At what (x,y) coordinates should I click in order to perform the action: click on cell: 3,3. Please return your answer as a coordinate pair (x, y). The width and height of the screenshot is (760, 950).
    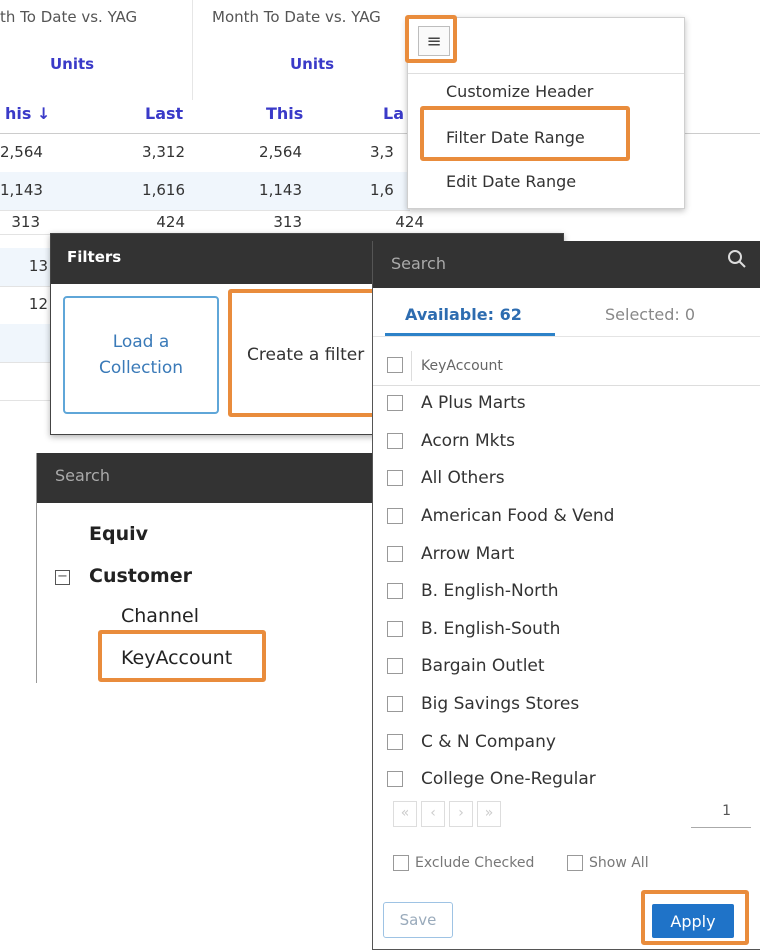
    Looking at the image, I should click on (382, 152).